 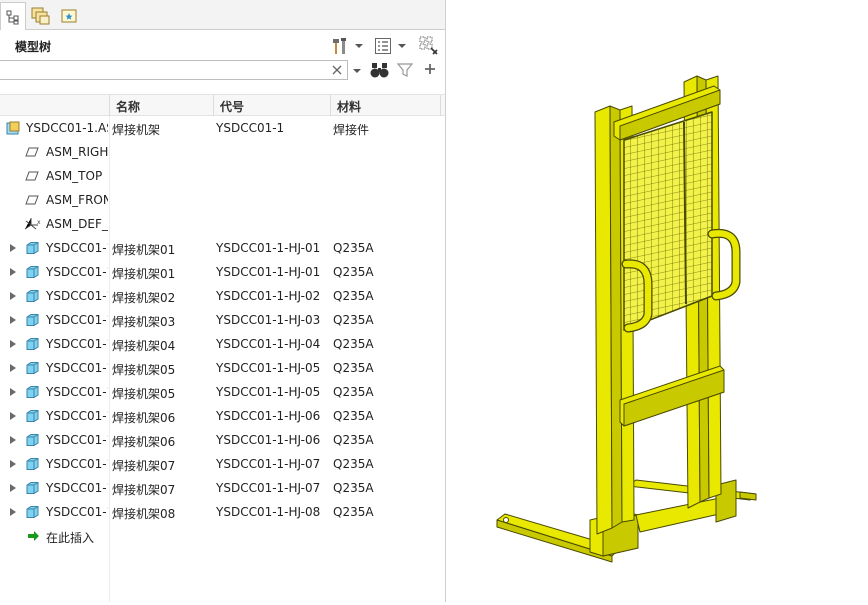 I want to click on tree-item-code: YSDCC01-1-HJ-08, so click(x=268, y=512).